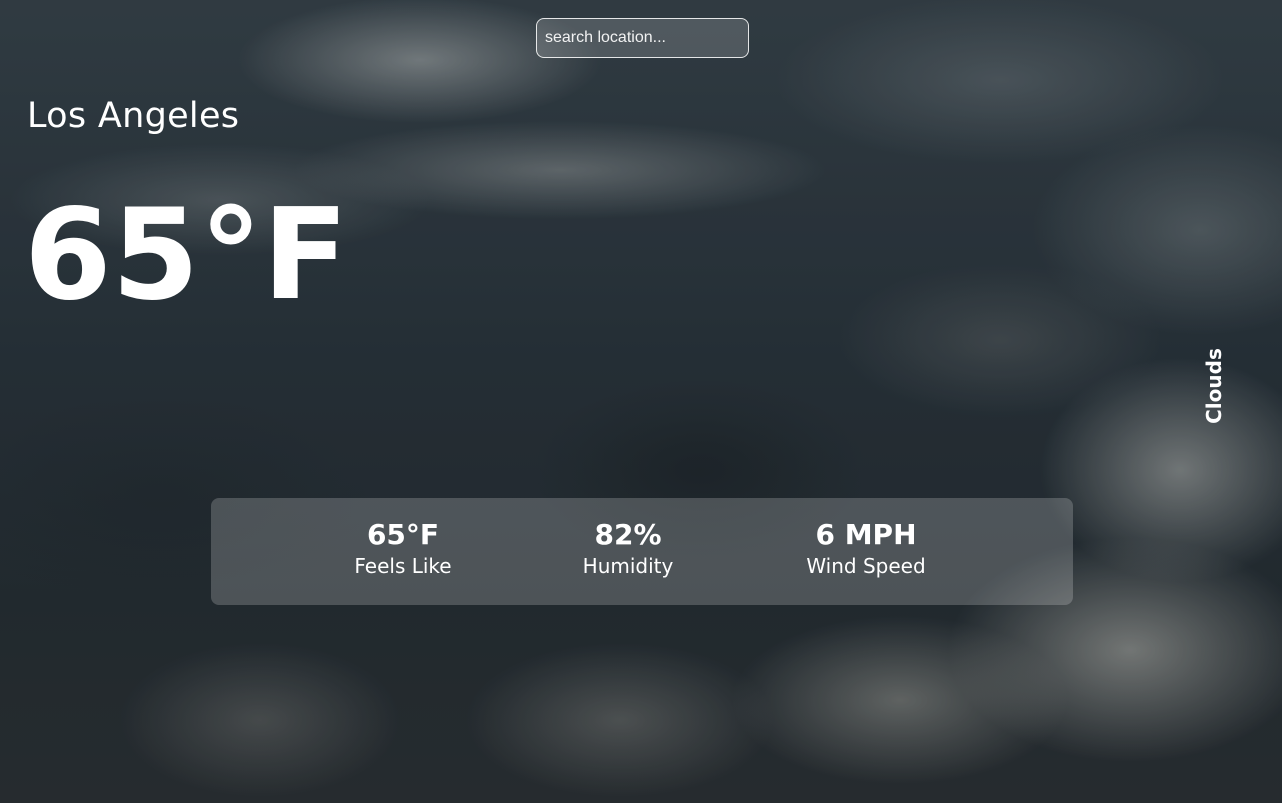  I want to click on stat-humidity: 82% Humidity, so click(628, 548).